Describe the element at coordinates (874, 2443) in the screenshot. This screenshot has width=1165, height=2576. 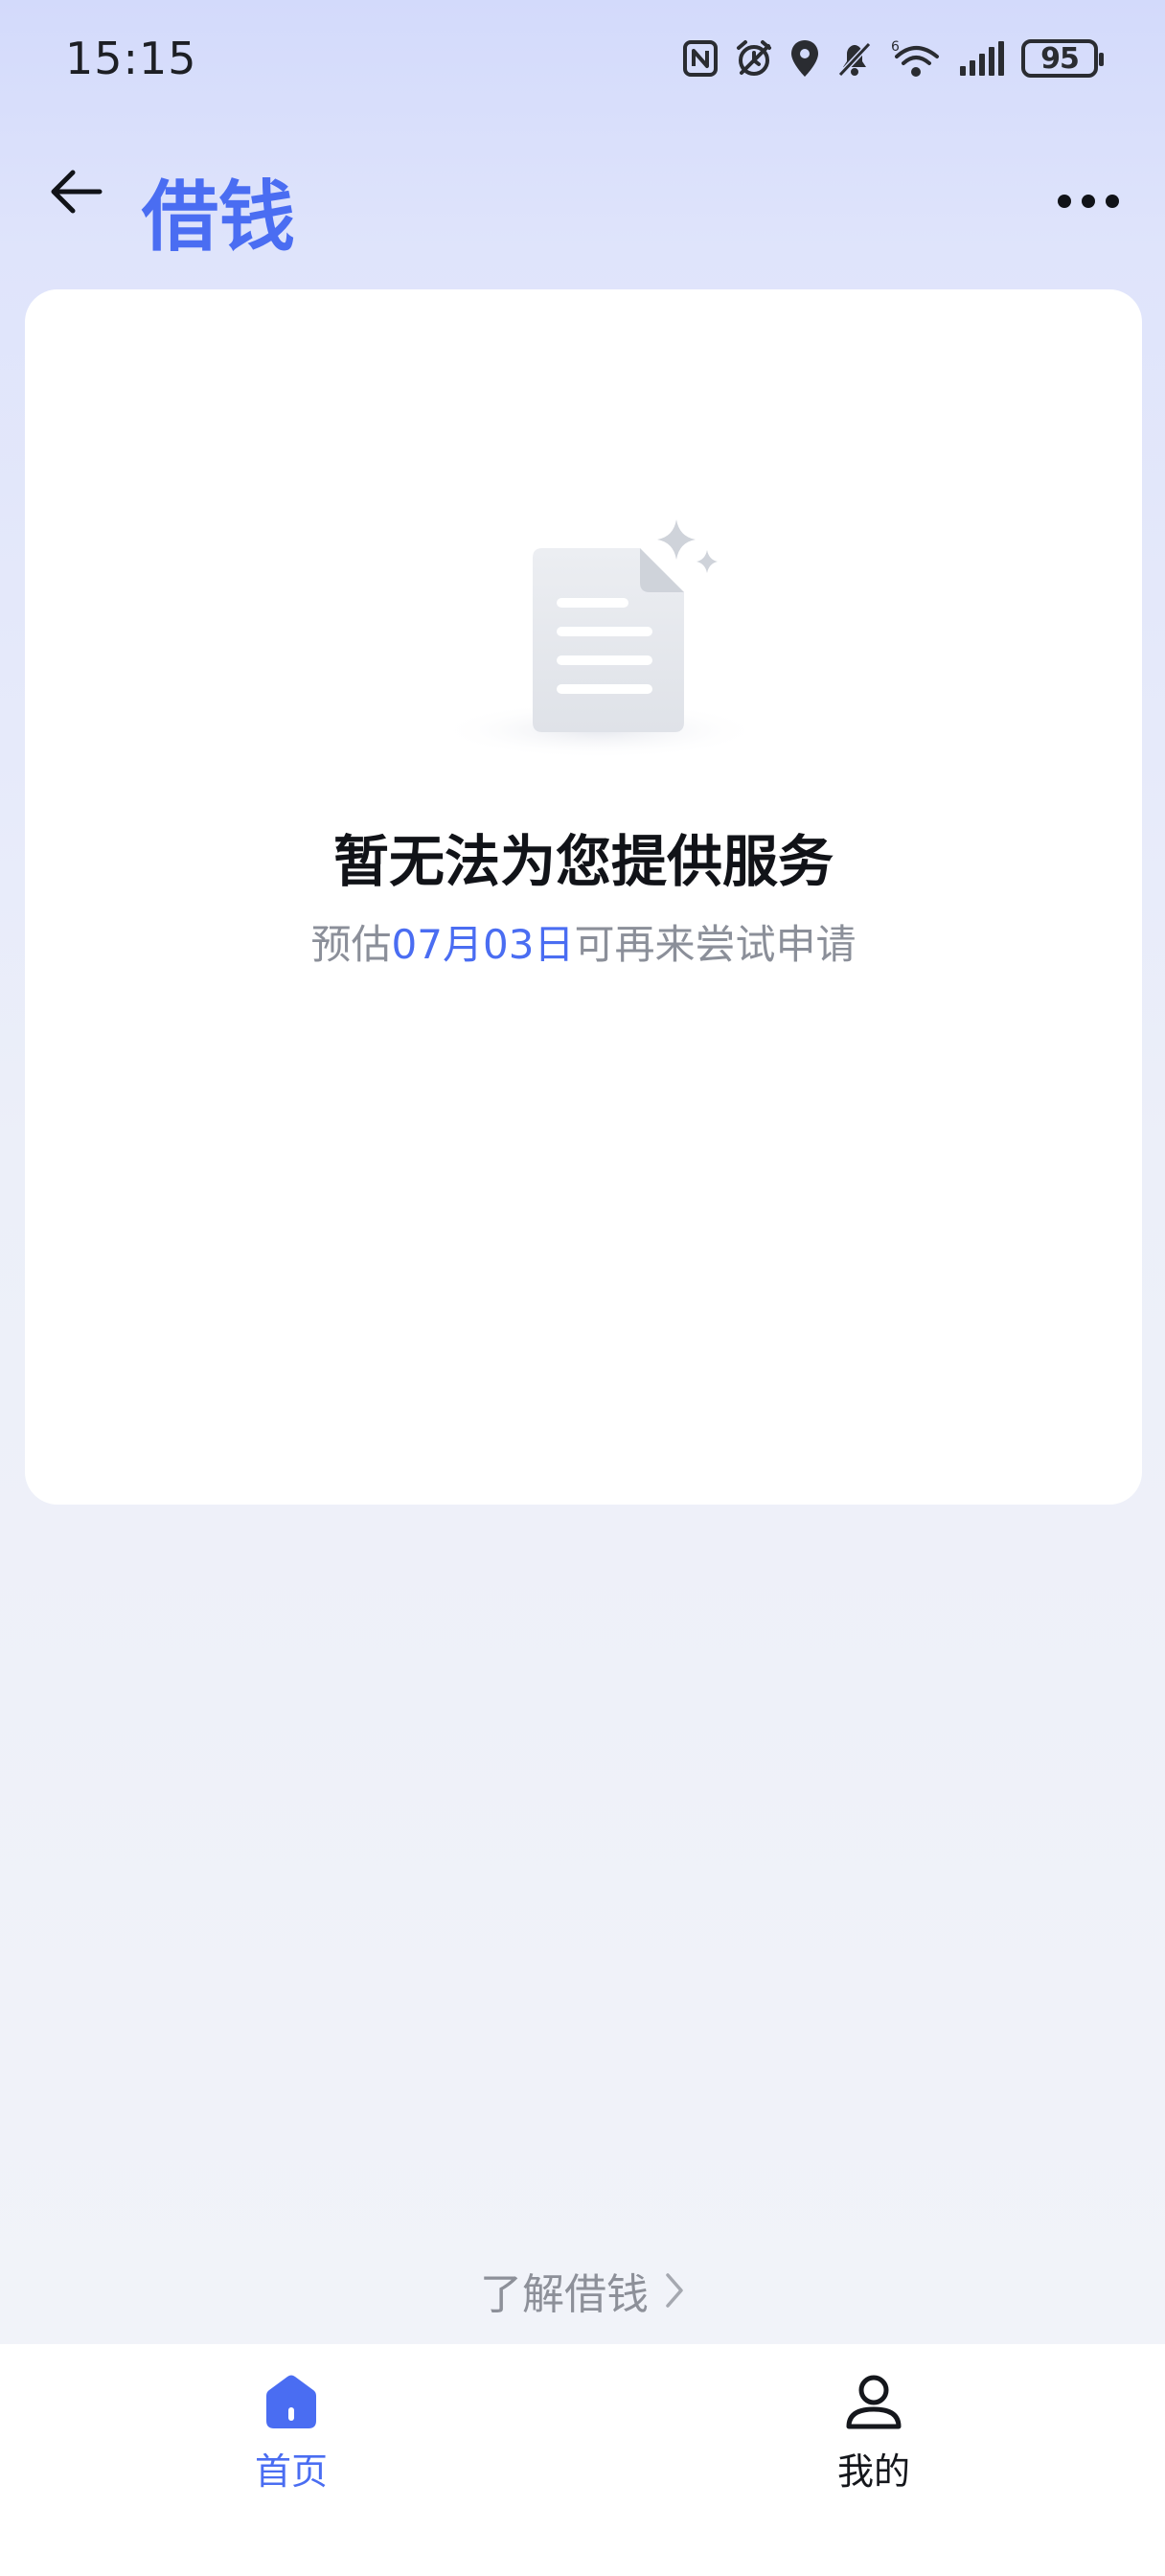
I see `nav-item-mine: 我的` at that location.